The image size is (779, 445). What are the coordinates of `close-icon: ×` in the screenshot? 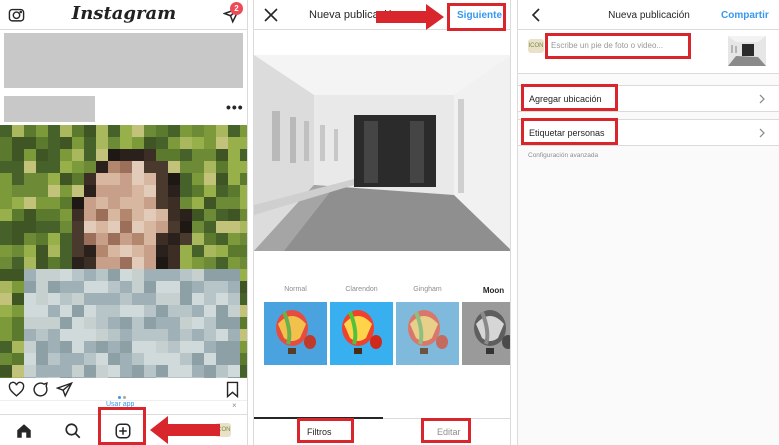 It's located at (234, 405).